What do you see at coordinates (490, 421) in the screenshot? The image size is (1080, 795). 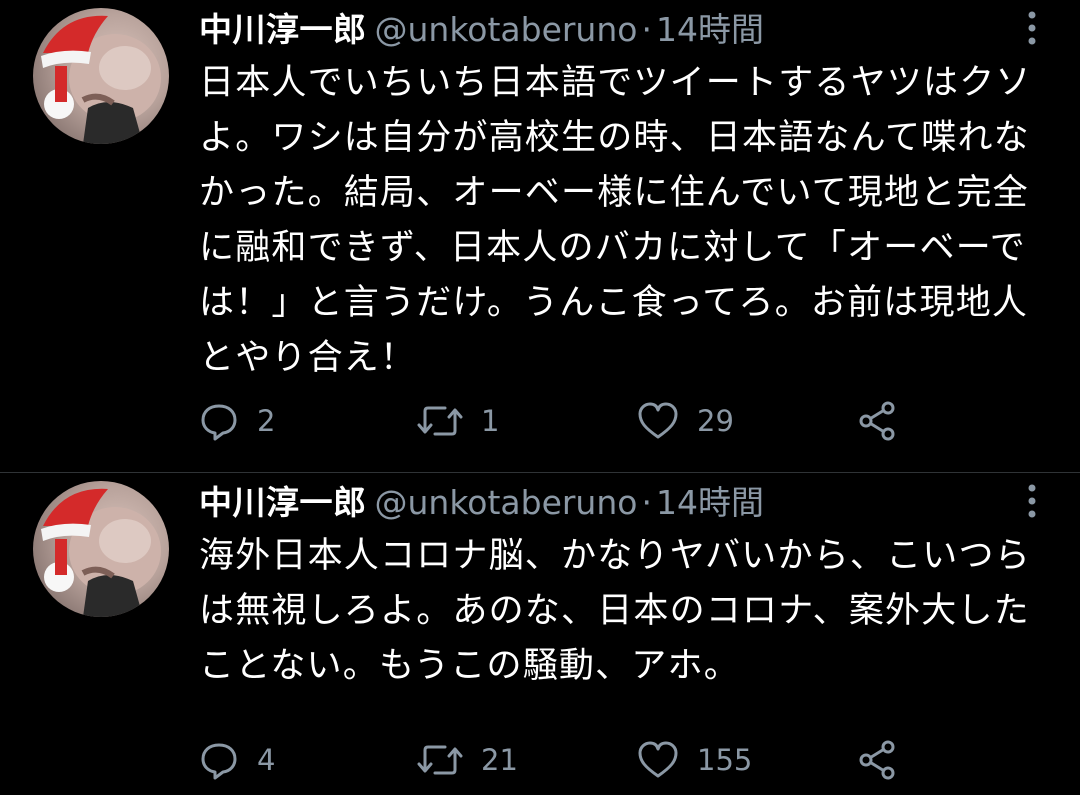 I see `retweet-count: 1` at bounding box center [490, 421].